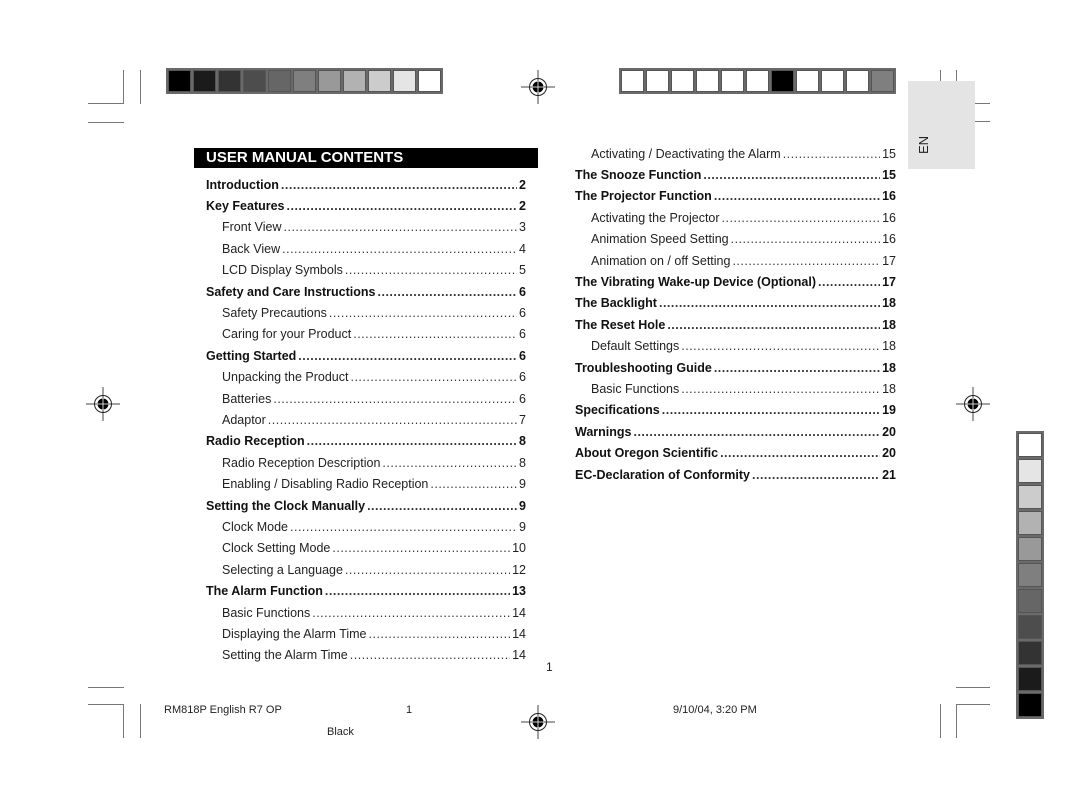 This screenshot has width=1080, height=809. I want to click on toc-entry-page: 17, so click(889, 260).